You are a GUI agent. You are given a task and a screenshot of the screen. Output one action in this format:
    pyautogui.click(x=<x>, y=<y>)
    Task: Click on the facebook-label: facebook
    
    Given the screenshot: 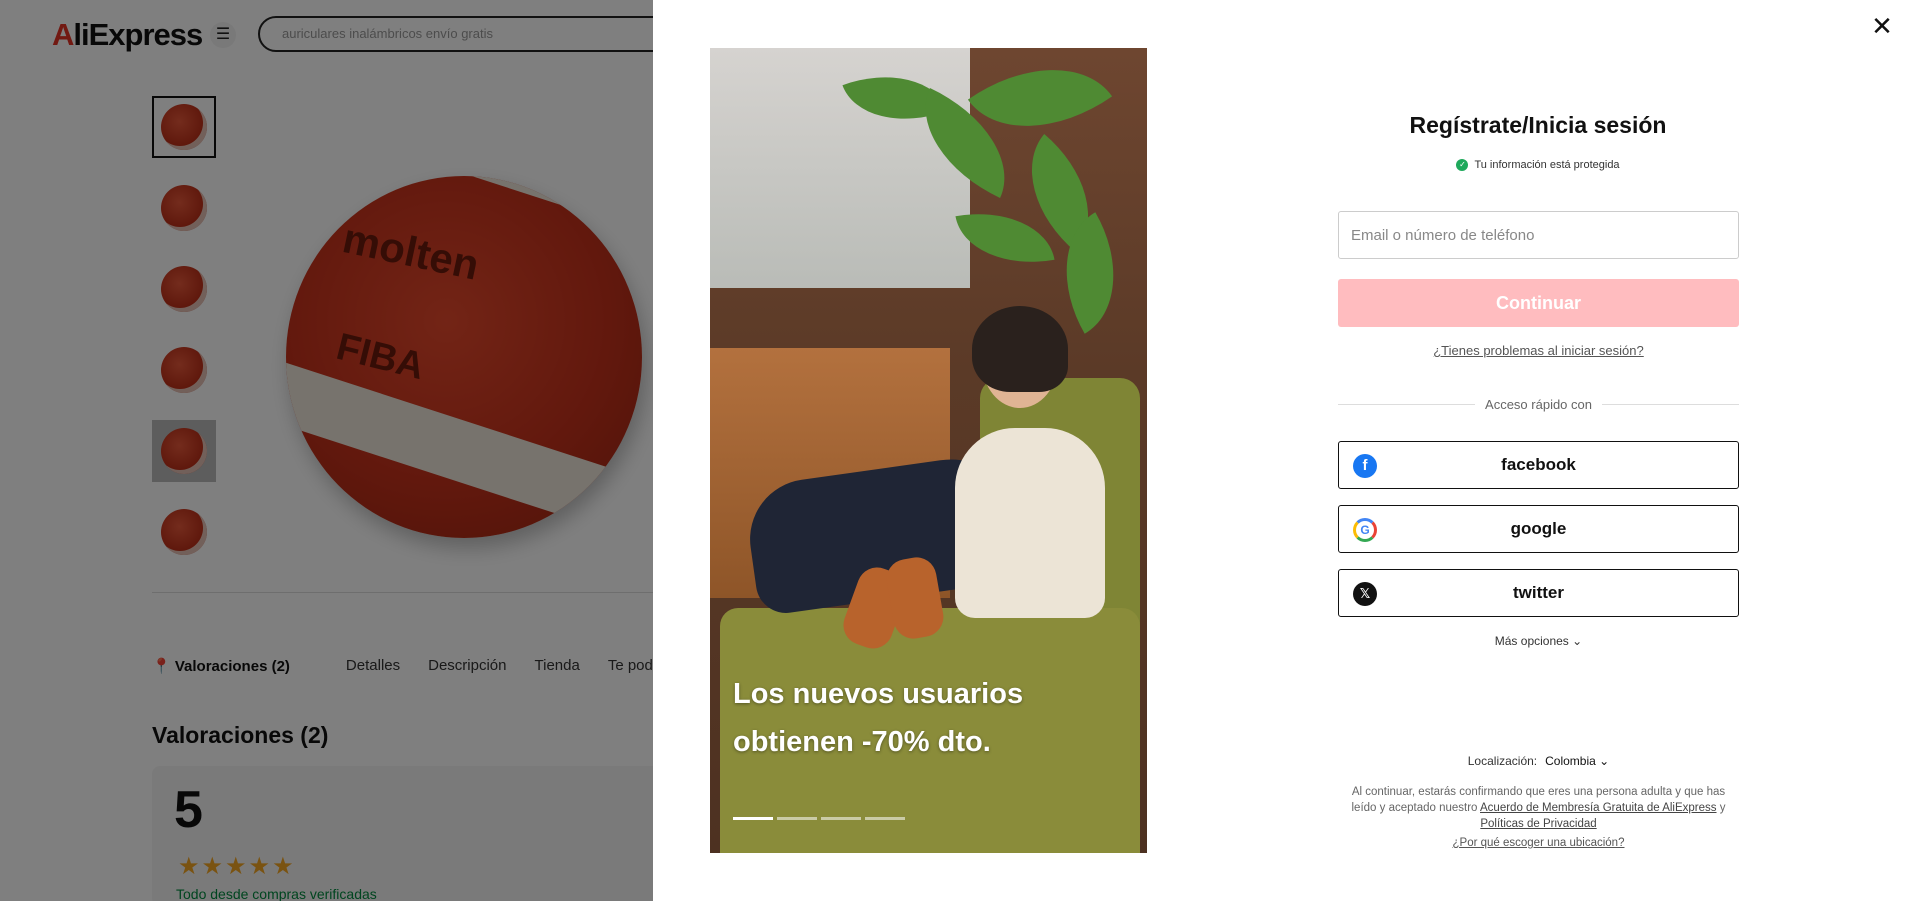 What is the action you would take?
    pyautogui.click(x=1538, y=464)
    